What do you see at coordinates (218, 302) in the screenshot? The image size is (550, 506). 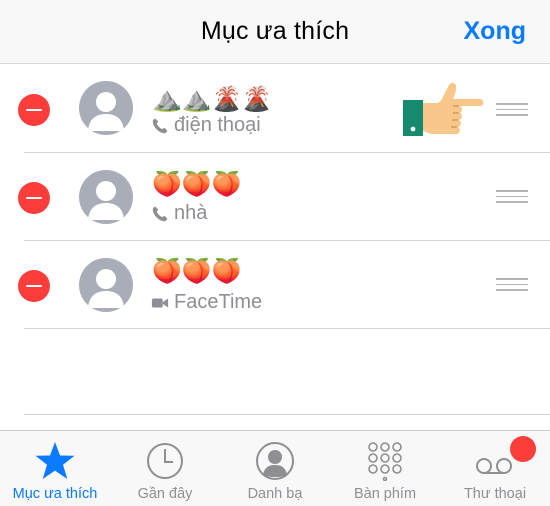 I see `contact-type: FaceTime` at bounding box center [218, 302].